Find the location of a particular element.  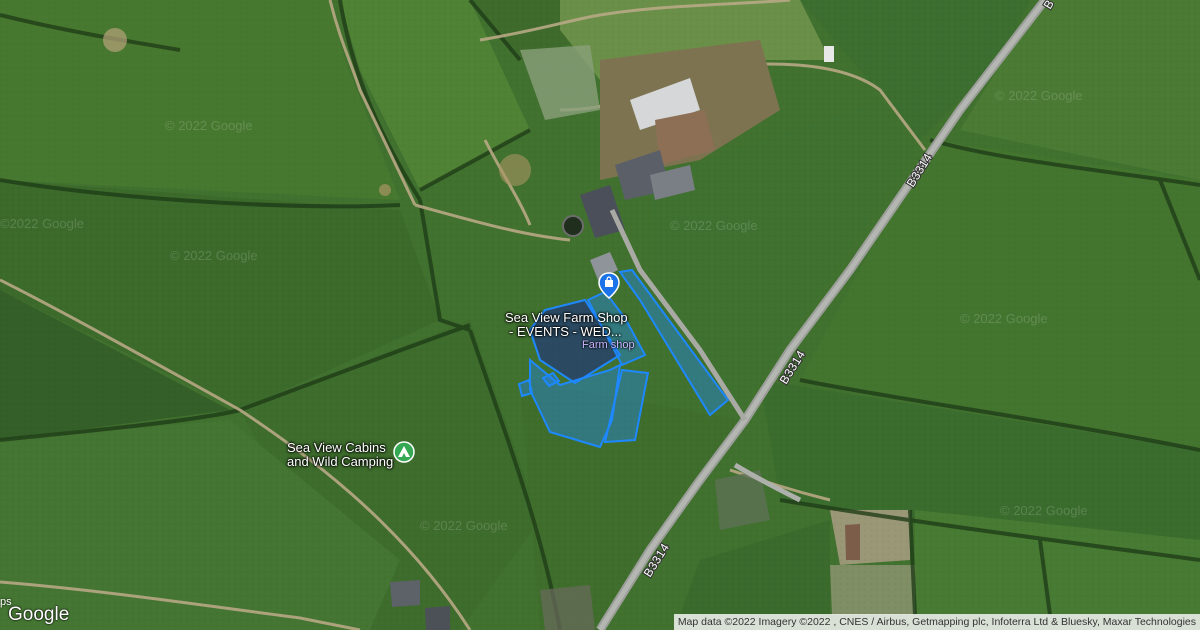

farm-shop-name-line1: Sea View Farm Shop is located at coordinates (566, 317).